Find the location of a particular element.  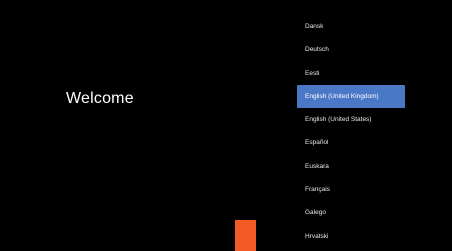

language-option-english-uk: English (United Kingdom) is located at coordinates (351, 96).